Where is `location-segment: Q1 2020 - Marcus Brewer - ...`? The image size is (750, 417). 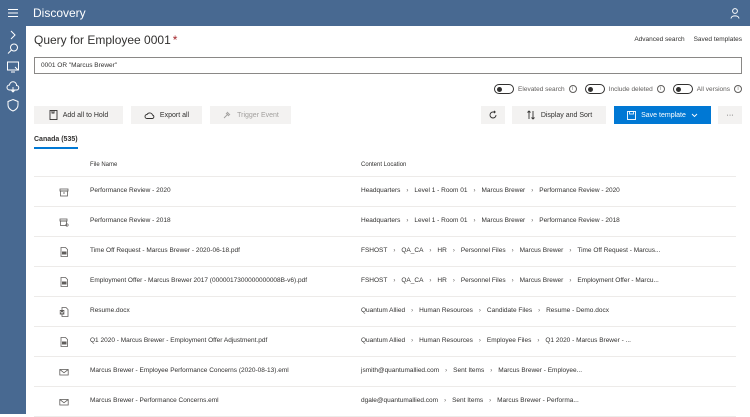 location-segment: Q1 2020 - Marcus Brewer - ... is located at coordinates (588, 340).